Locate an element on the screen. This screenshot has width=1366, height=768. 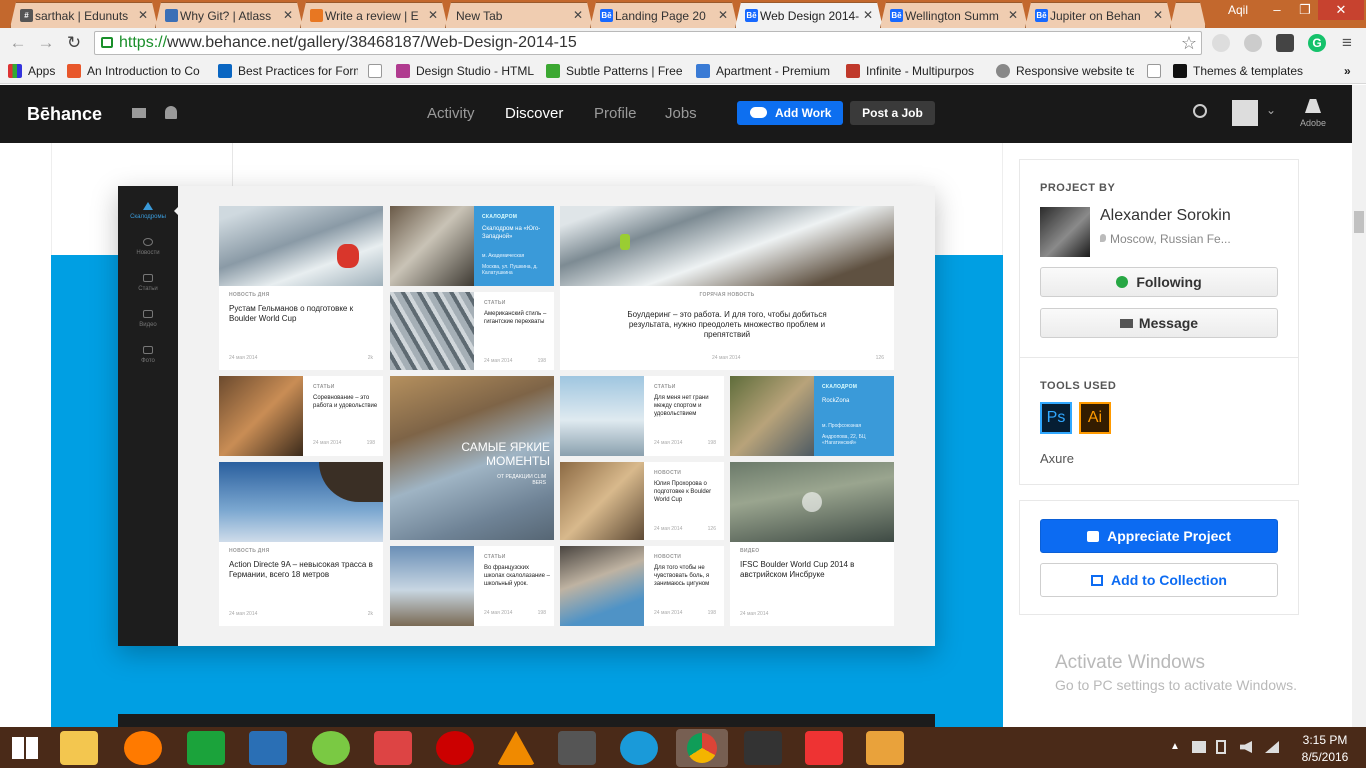
tab-new-tab: New Tab ✕ is located at coordinates (519, 15).